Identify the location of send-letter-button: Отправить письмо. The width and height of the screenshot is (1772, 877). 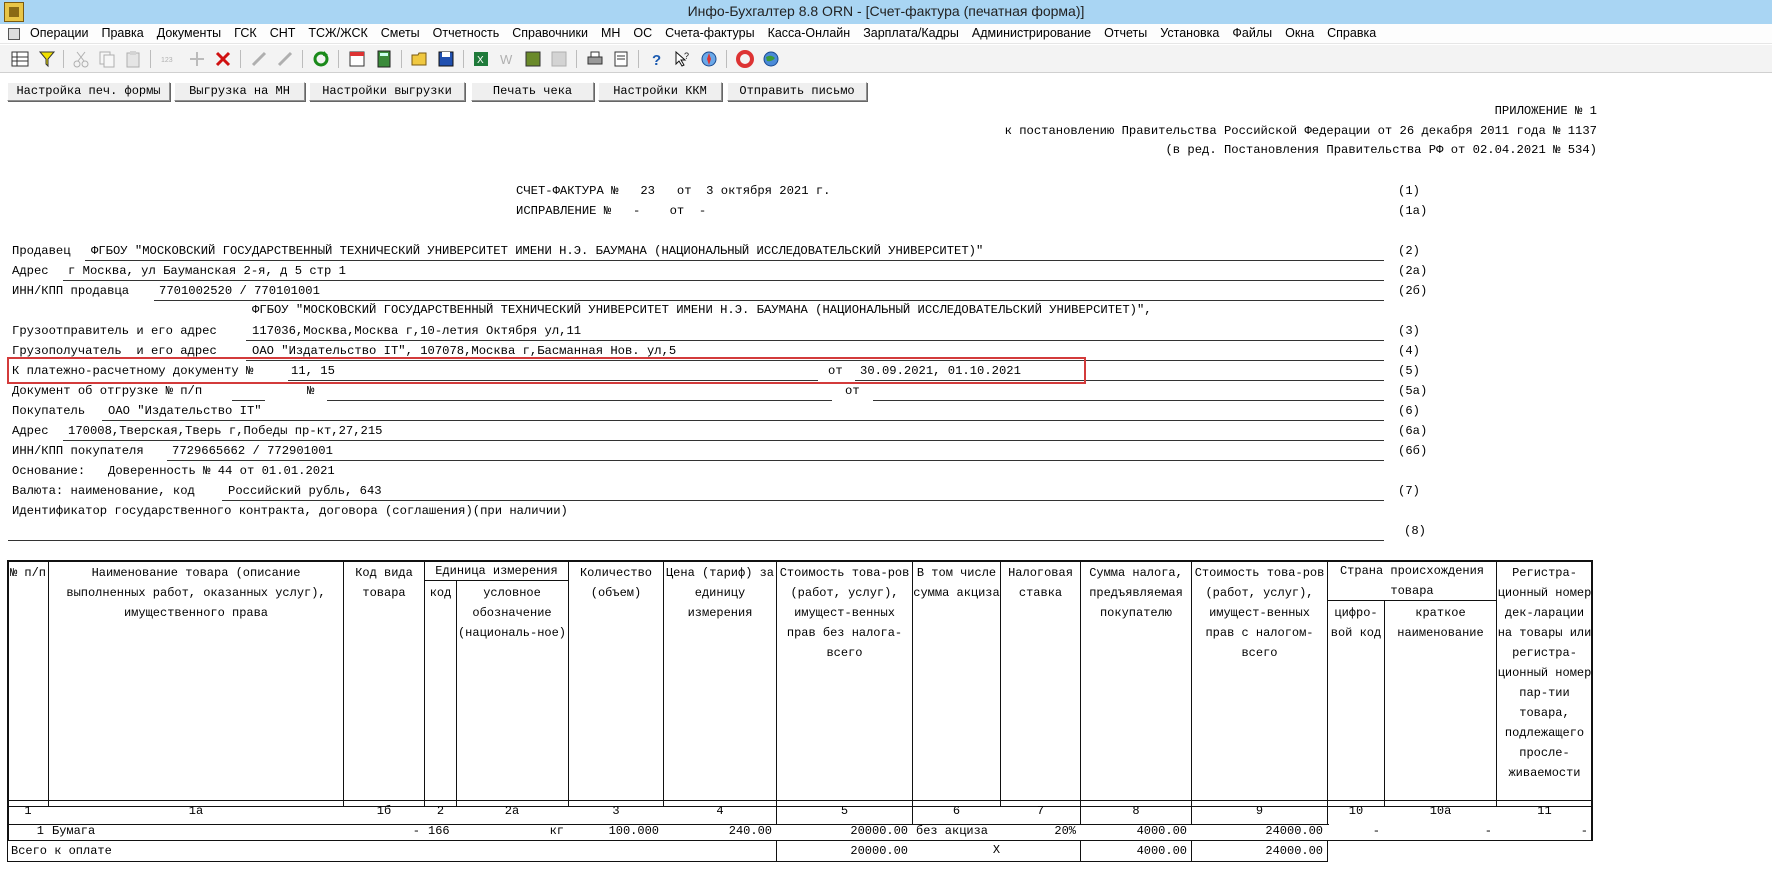
(797, 91).